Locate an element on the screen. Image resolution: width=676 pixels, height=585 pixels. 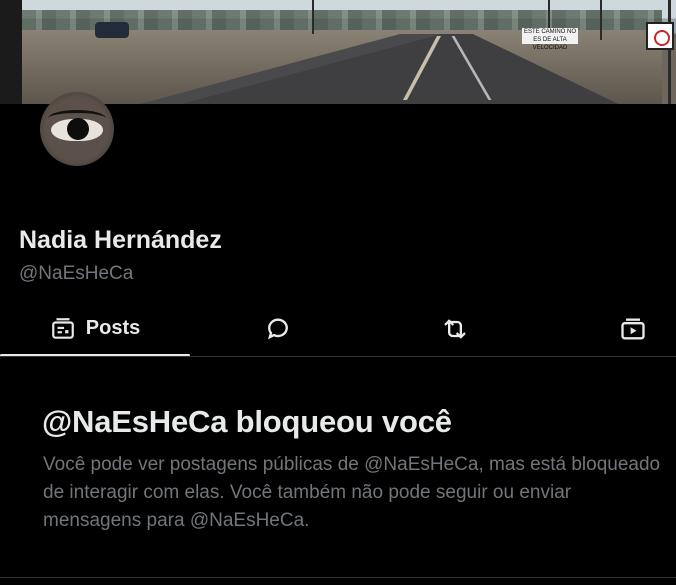
banner-edge is located at coordinates (11, 52).